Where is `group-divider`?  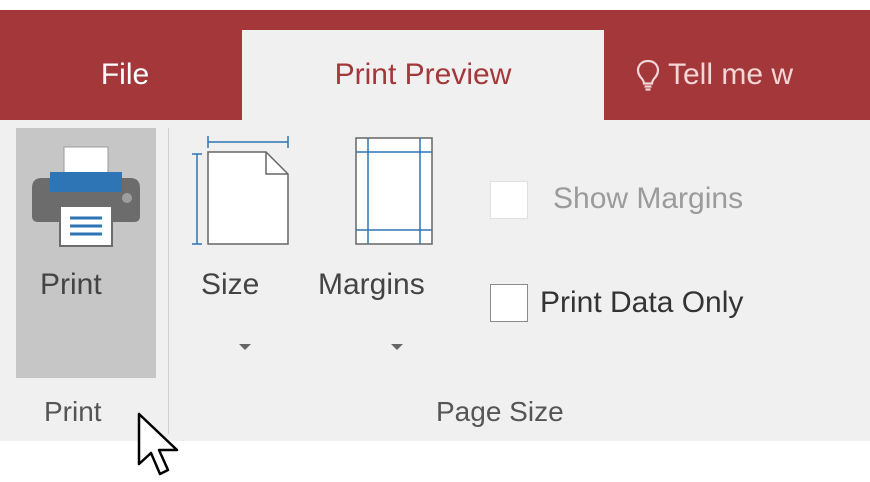 group-divider is located at coordinates (168, 281).